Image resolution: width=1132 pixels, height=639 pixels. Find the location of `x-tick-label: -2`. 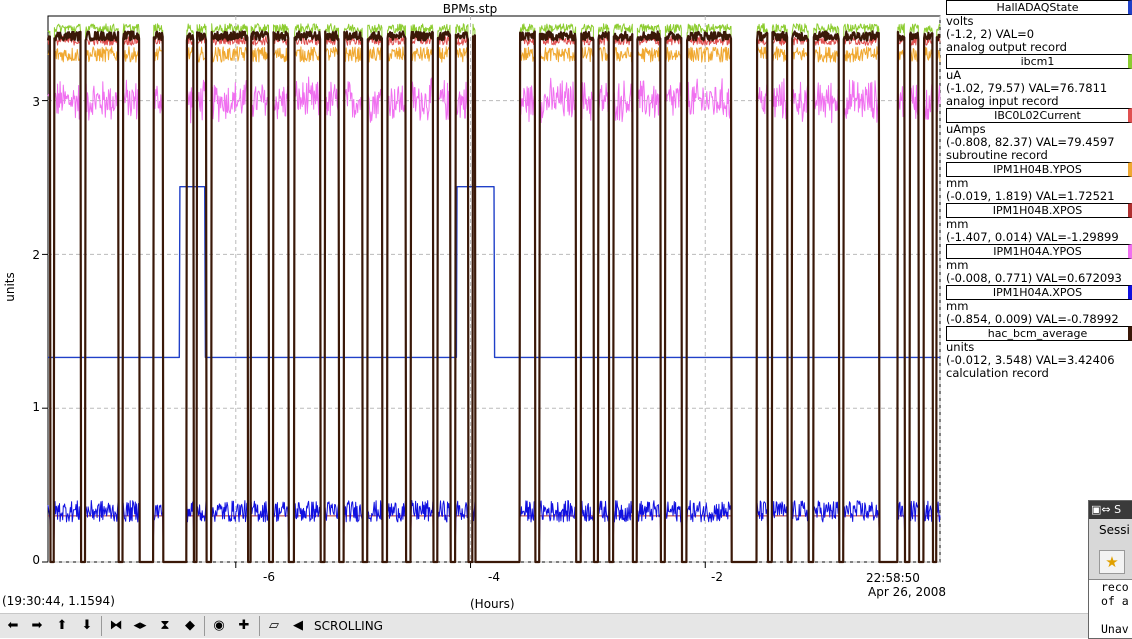

x-tick-label: -2 is located at coordinates (717, 577).